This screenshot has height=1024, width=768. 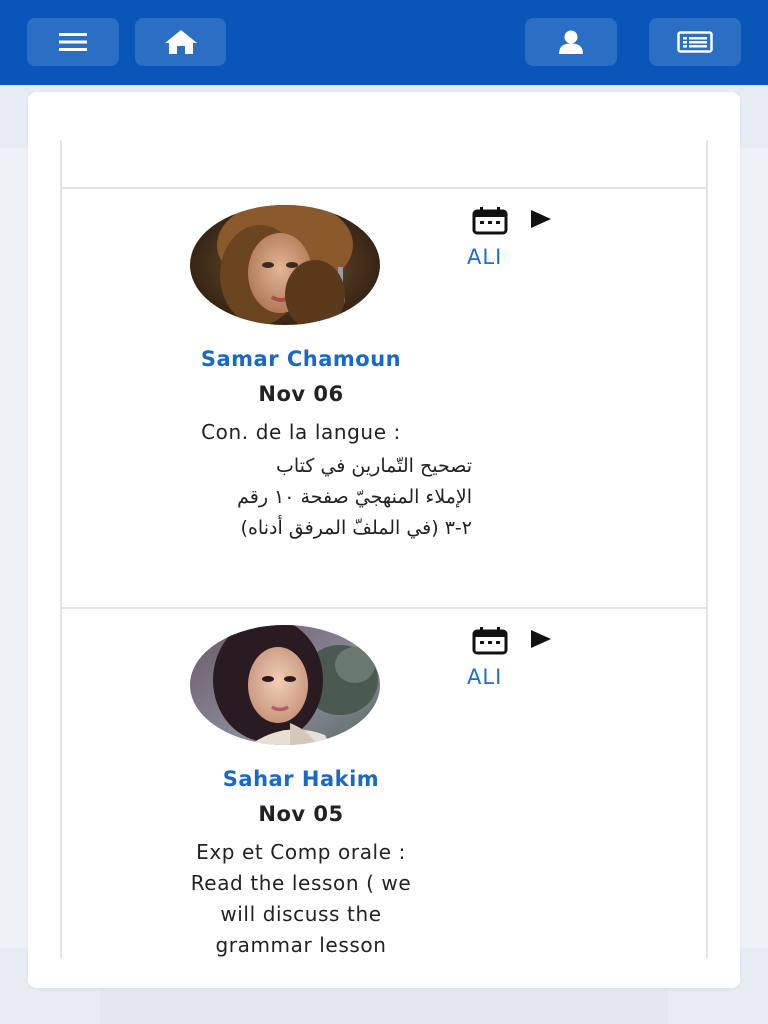 What do you see at coordinates (301, 394) in the screenshot?
I see `post-date: Nov 06` at bounding box center [301, 394].